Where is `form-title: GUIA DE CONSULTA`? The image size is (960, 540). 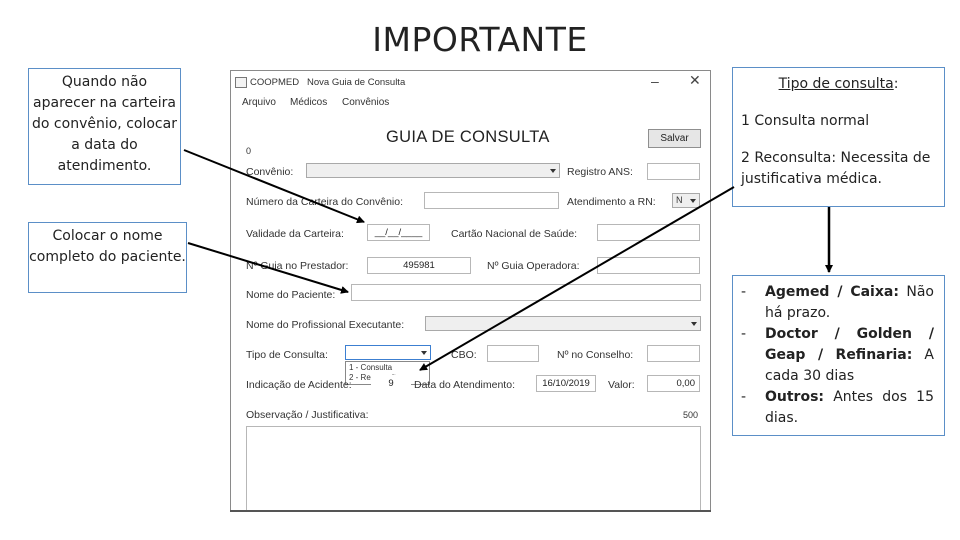 form-title: GUIA DE CONSULTA is located at coordinates (468, 137).